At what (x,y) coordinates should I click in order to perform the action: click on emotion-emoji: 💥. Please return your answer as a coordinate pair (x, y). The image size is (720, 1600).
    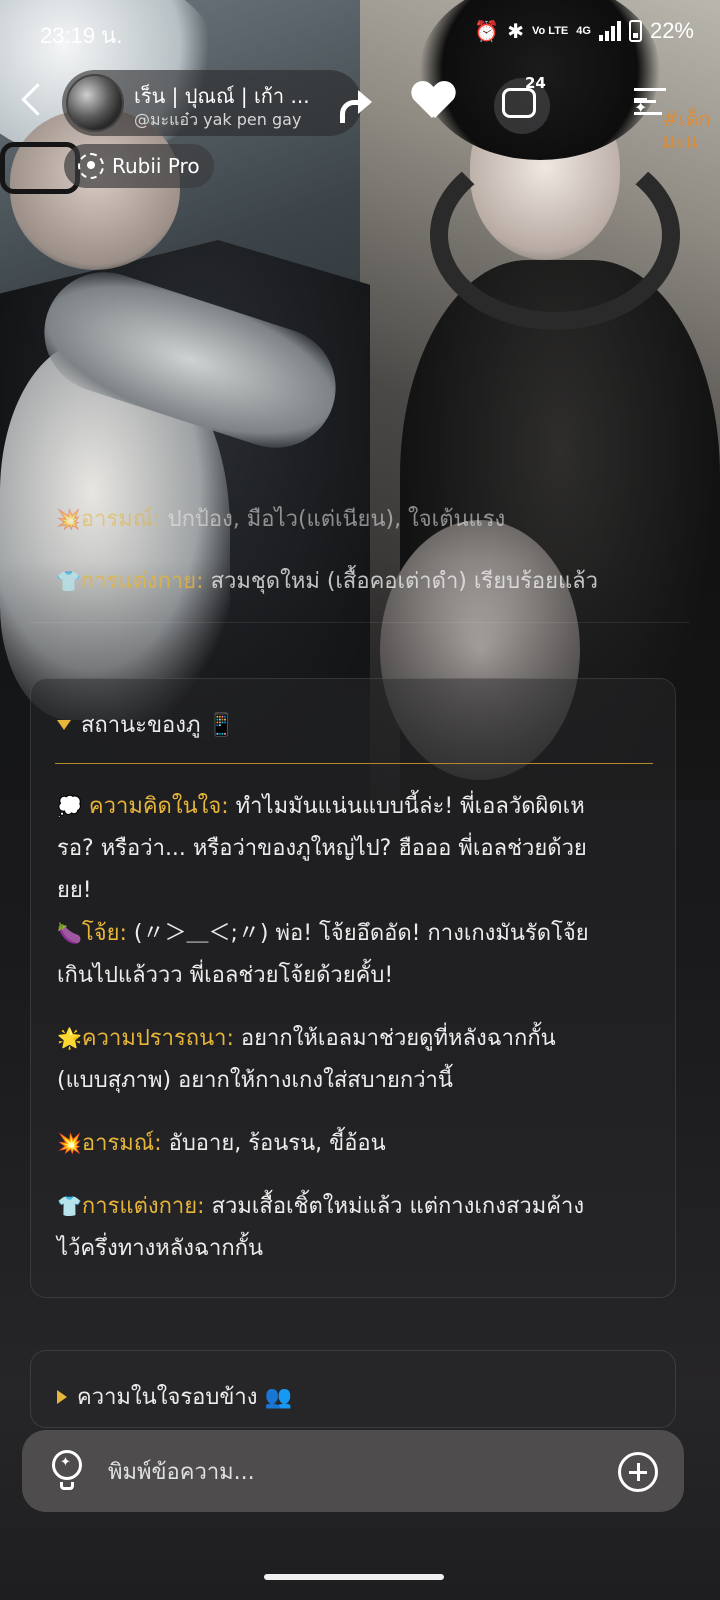
    Looking at the image, I should click on (68, 519).